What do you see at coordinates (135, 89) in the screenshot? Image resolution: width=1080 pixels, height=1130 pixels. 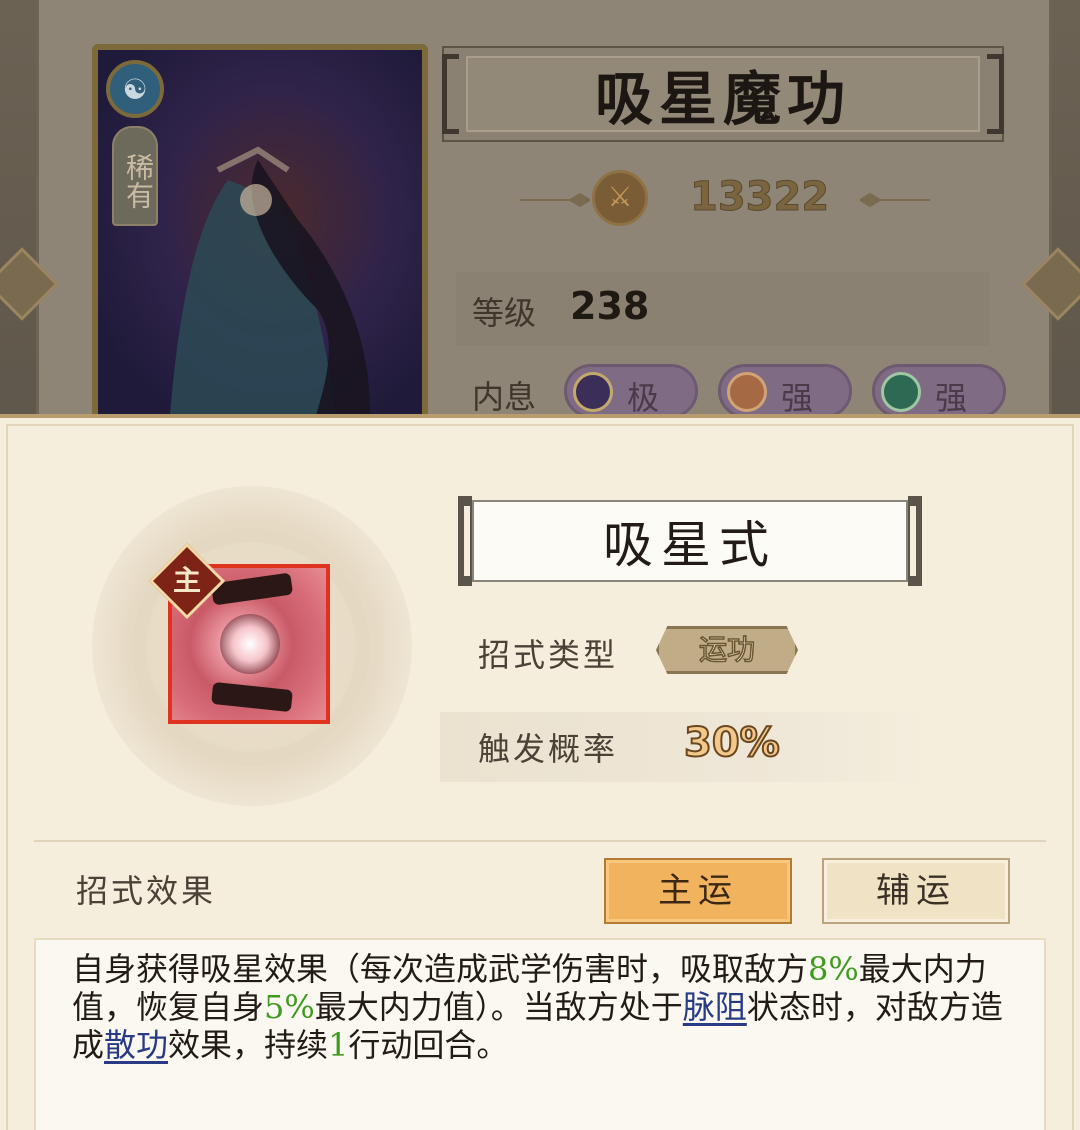 I see `yin-yang-icon: ☯` at bounding box center [135, 89].